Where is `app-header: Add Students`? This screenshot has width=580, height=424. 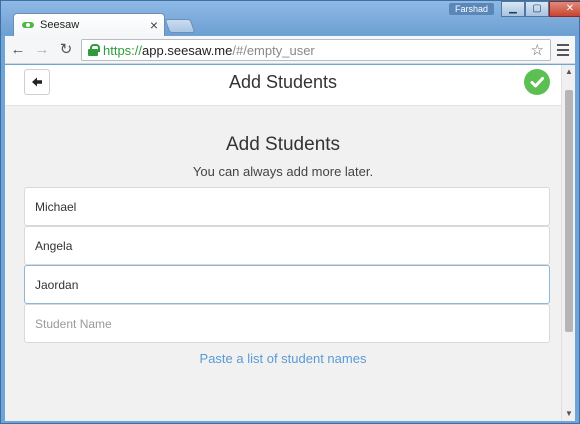
app-header: Add Students is located at coordinates (283, 85).